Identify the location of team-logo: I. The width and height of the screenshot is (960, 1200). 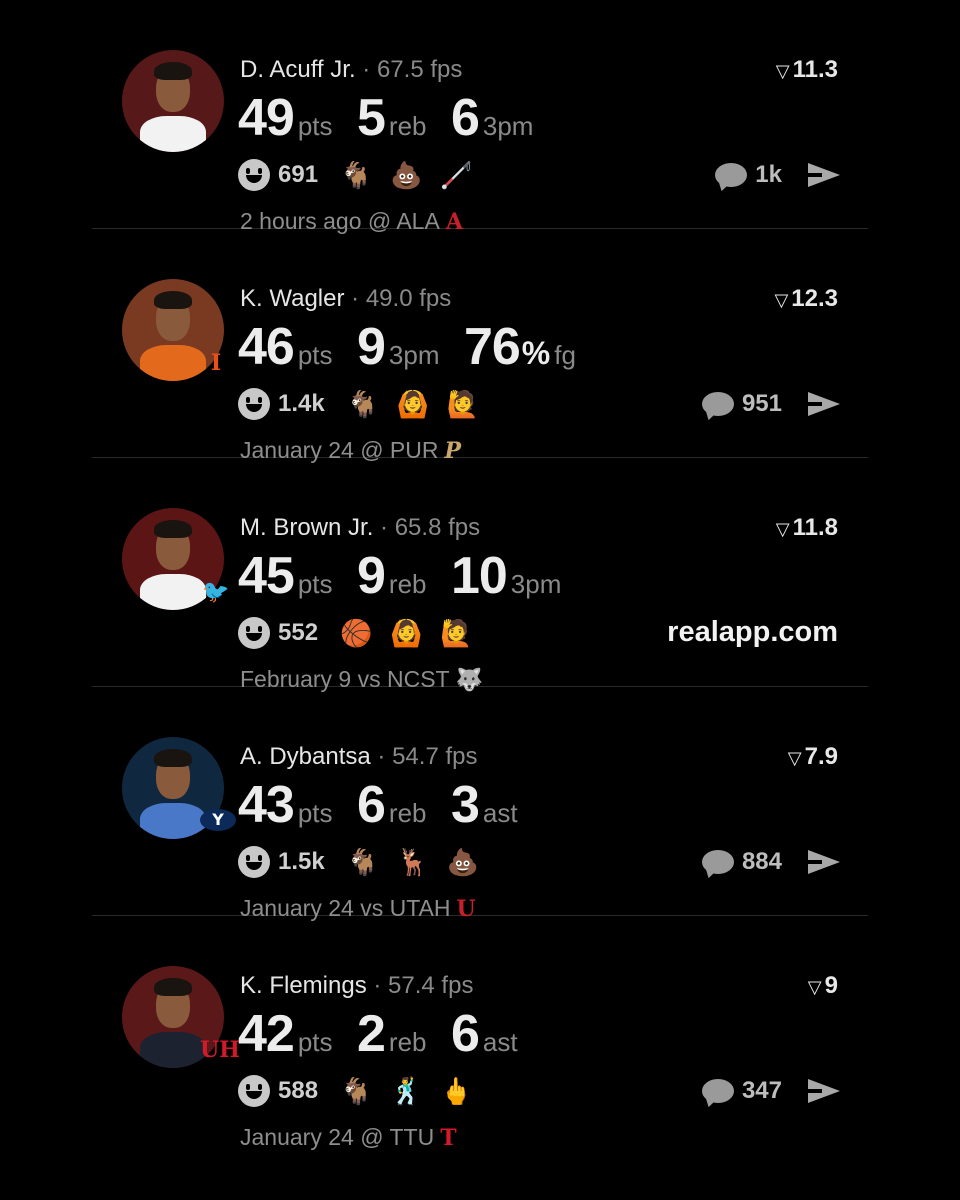
(216, 363).